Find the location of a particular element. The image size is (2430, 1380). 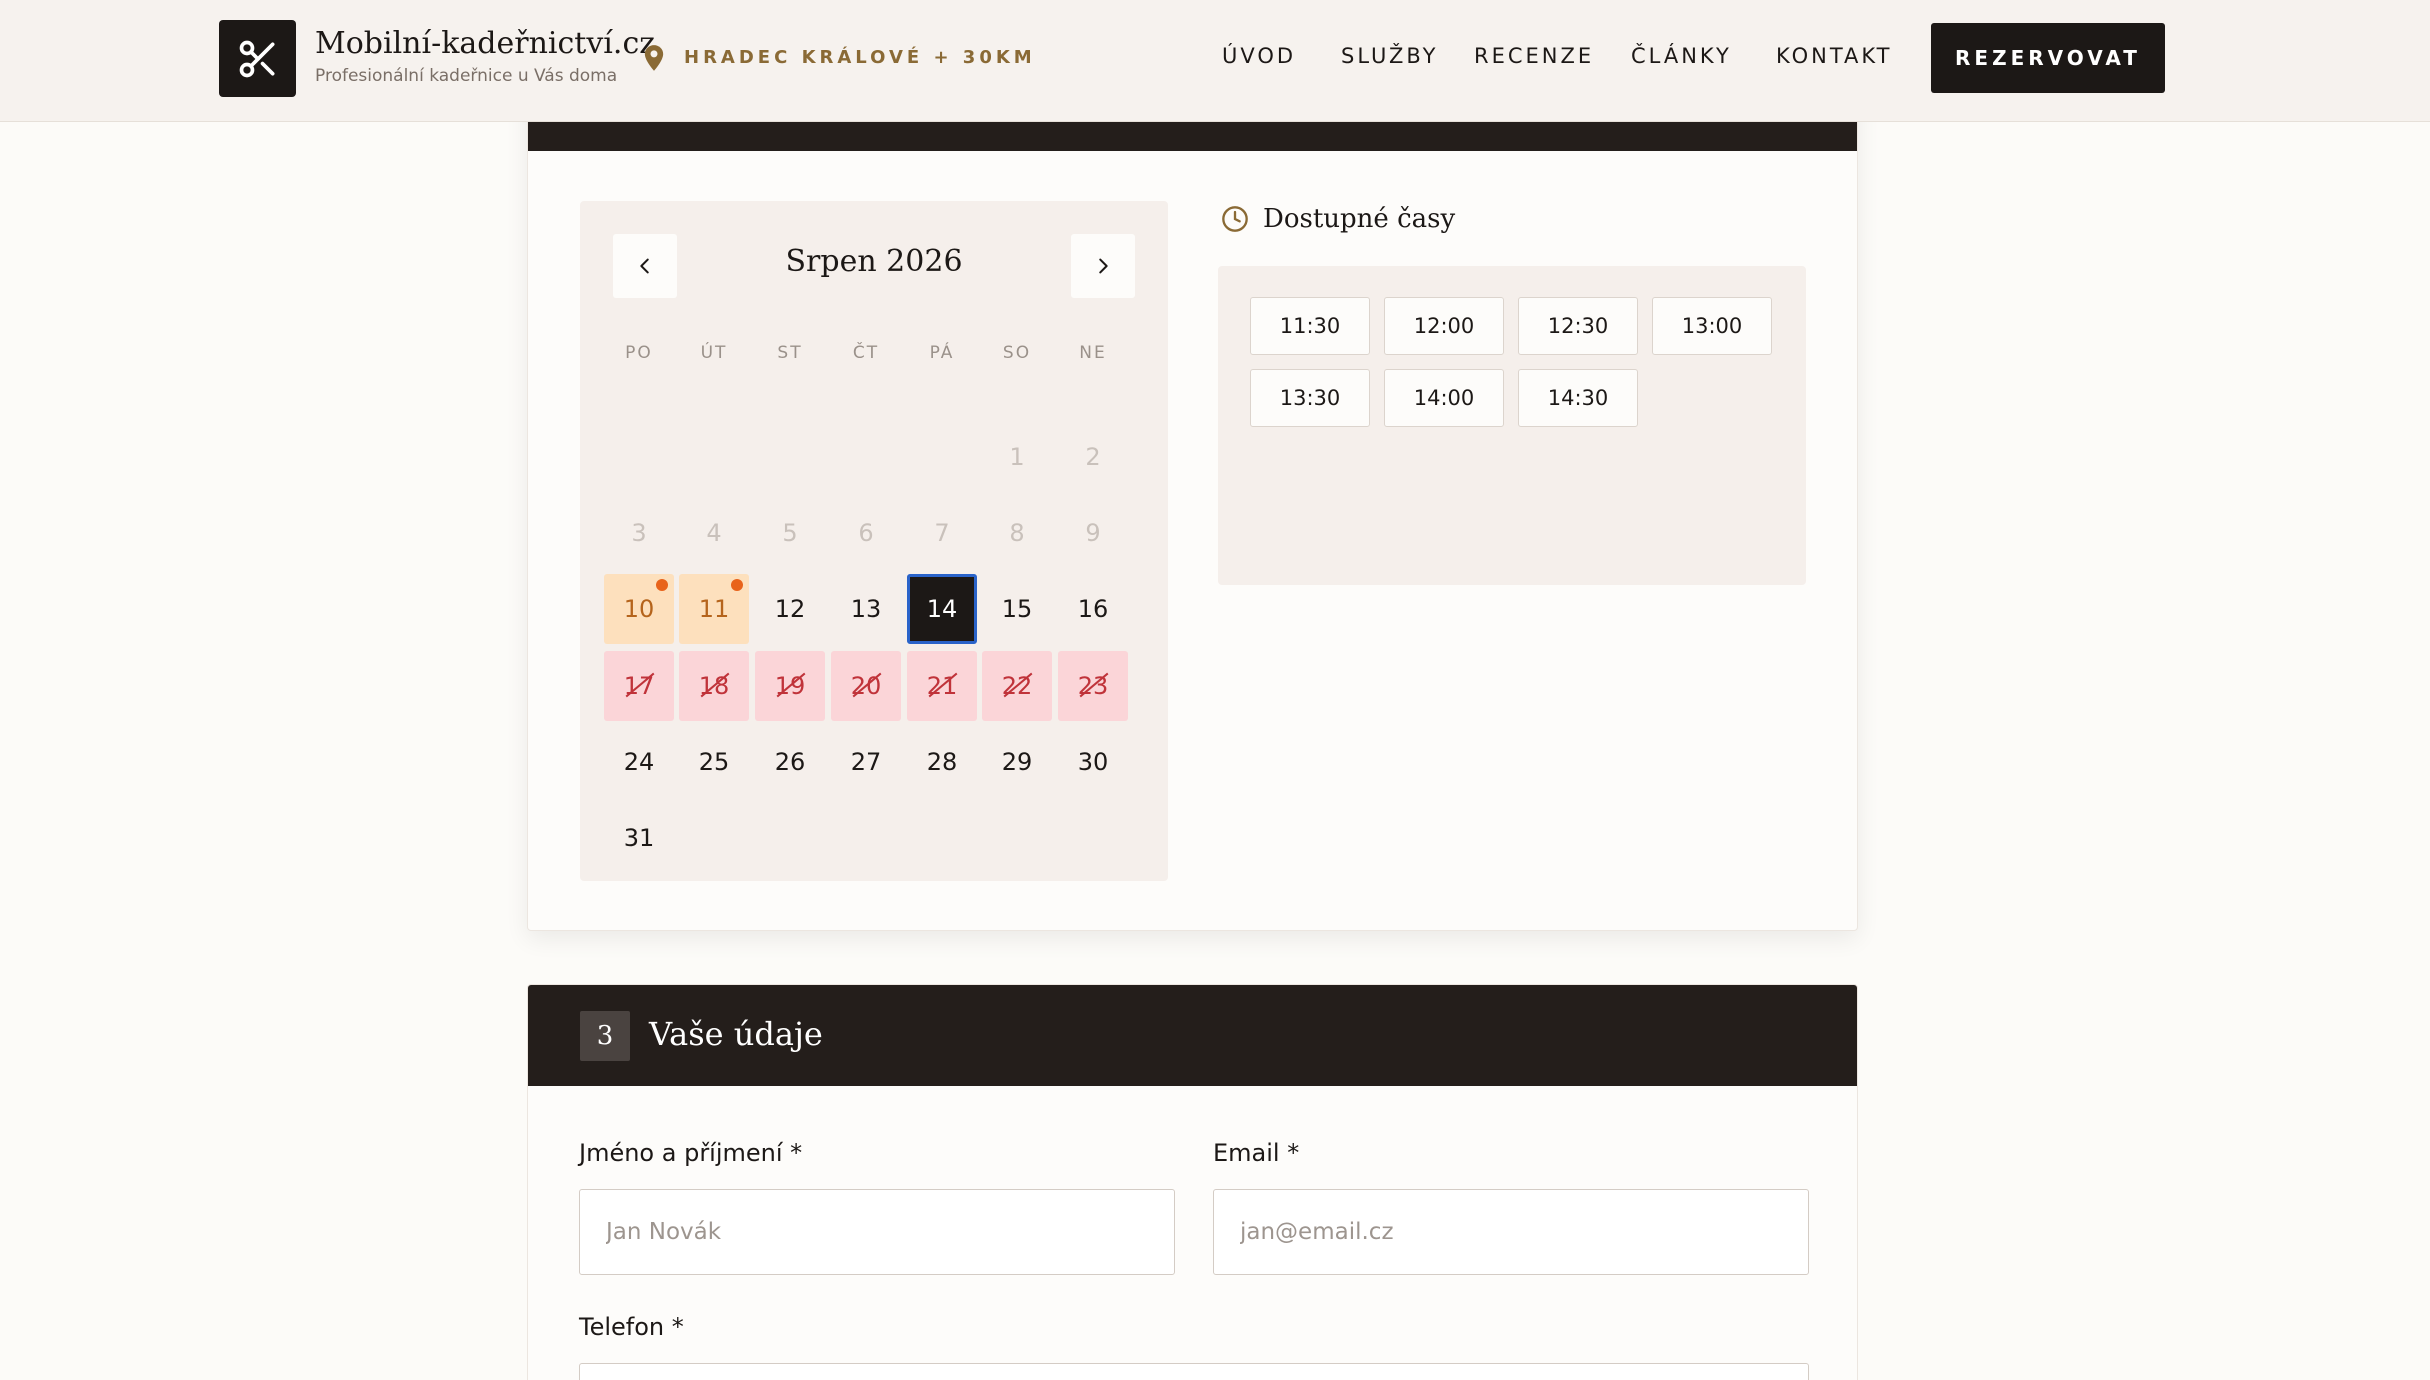

calendar-day: 31 is located at coordinates (639, 838).